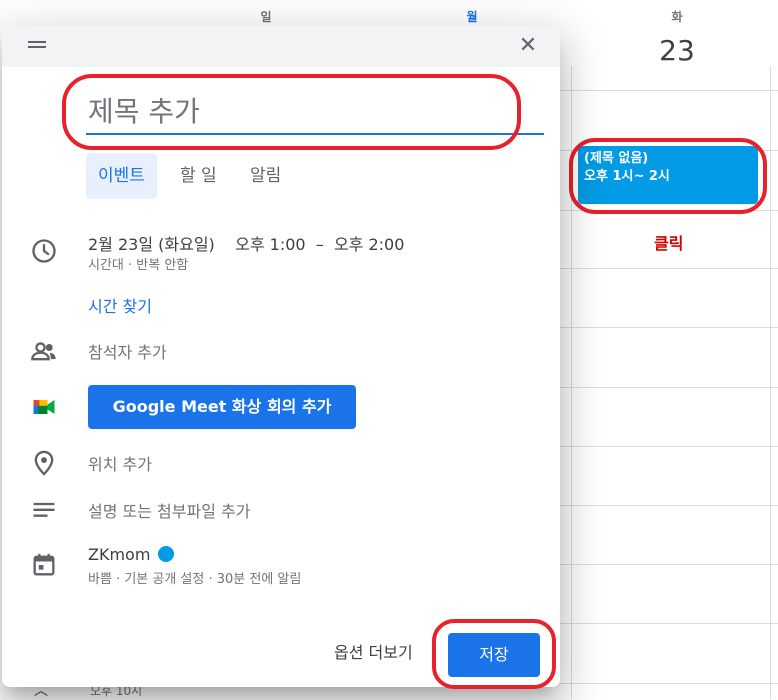 The height and width of the screenshot is (700, 778). Describe the element at coordinates (246, 243) in the screenshot. I see `event-datetime: 2월 23일 (화요일) 오후 1:00 – 오후 2:00` at that location.